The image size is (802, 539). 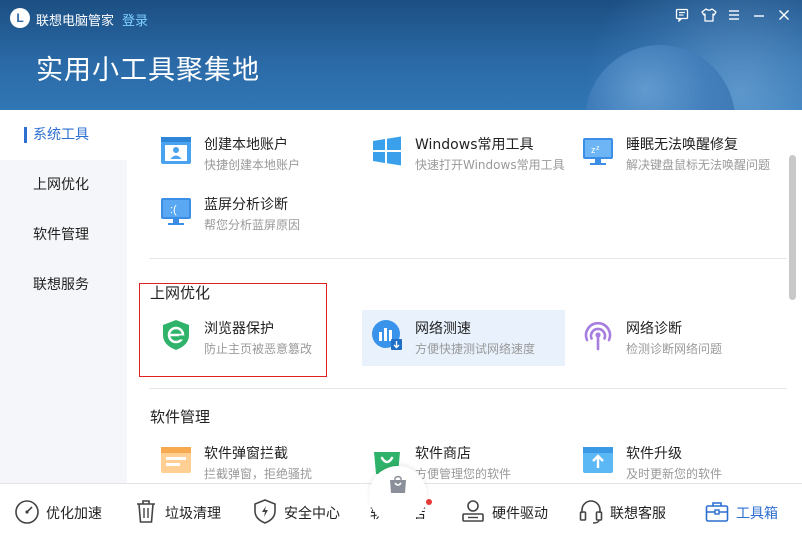 I want to click on tool-desc: 及时更新您的软件, so click(x=674, y=474).